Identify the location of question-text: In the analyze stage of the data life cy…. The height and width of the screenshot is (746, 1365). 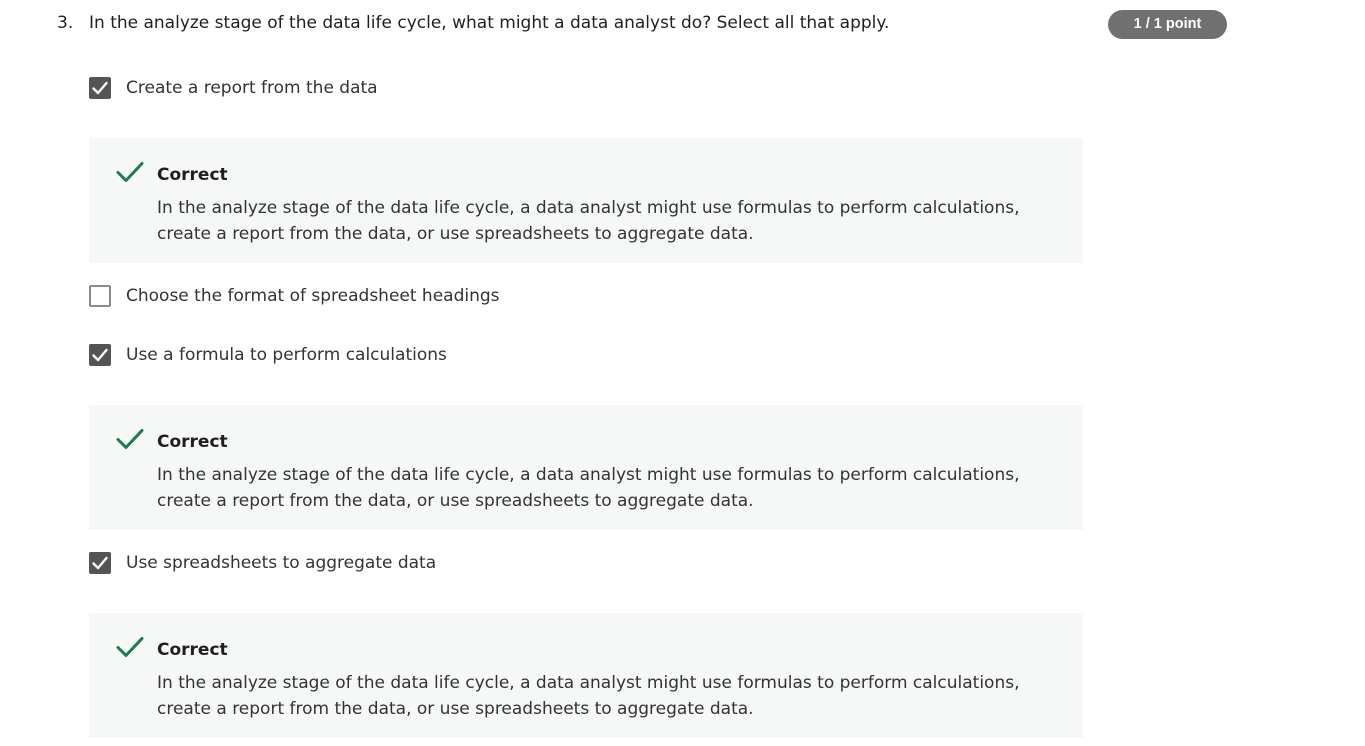
(489, 23).